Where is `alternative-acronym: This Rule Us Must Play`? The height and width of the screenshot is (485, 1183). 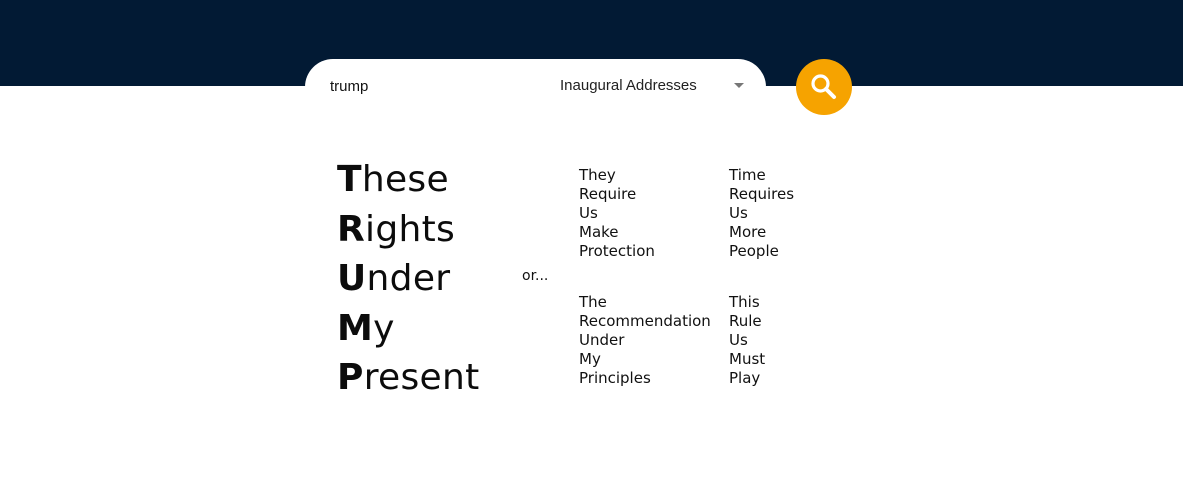
alternative-acronym: This Rule Us Must Play is located at coordinates (747, 340).